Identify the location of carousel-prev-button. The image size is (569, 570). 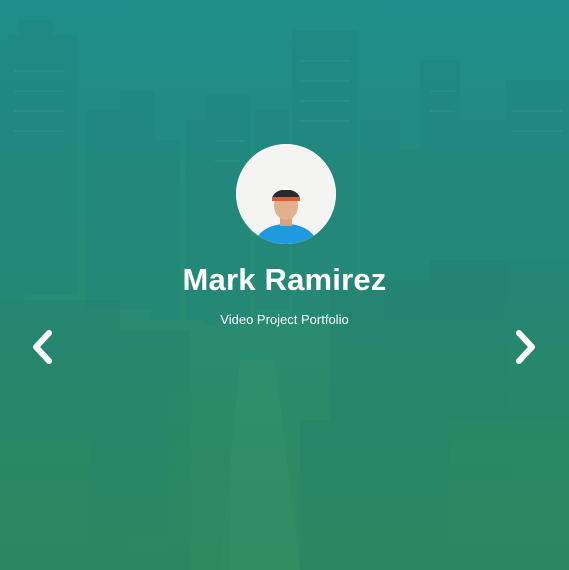
(42, 347).